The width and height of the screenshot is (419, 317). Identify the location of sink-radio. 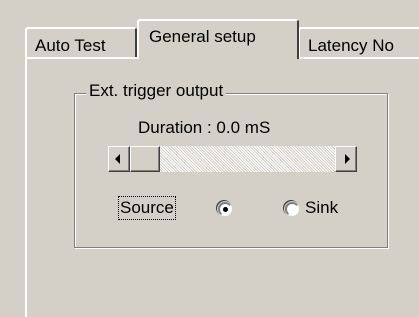
(292, 209).